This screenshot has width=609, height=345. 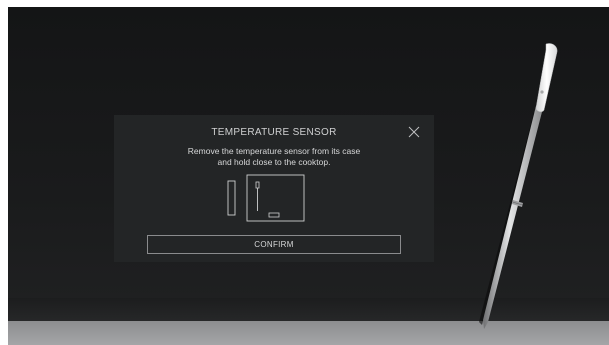 What do you see at coordinates (266, 198) in the screenshot?
I see `sensor-case-illustration-icon` at bounding box center [266, 198].